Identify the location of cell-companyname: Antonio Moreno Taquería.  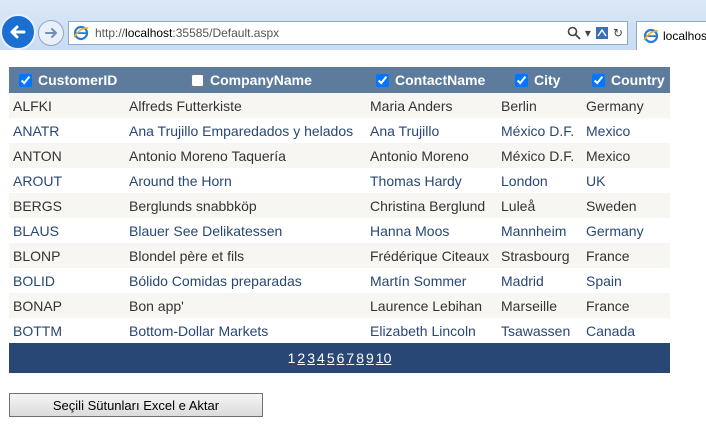
(245, 155).